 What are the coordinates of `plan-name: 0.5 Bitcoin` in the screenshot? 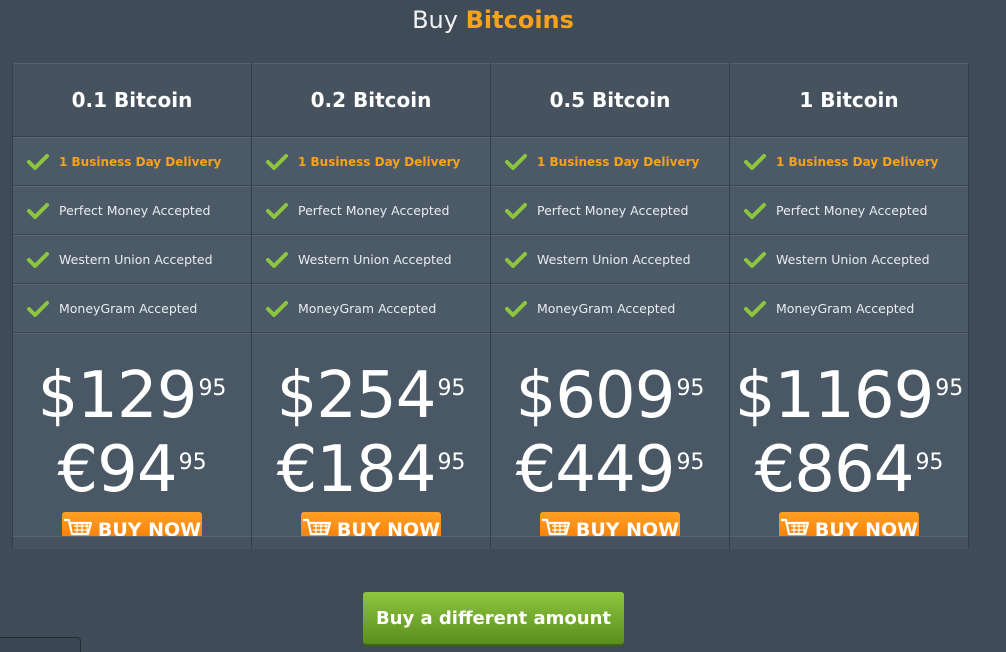 It's located at (610, 100).